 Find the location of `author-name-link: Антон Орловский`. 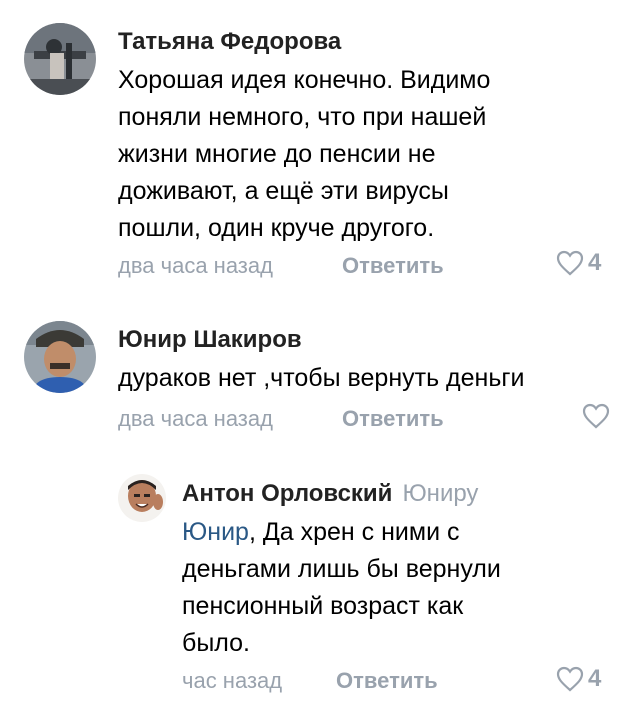

author-name-link: Антон Орловский is located at coordinates (287, 493).